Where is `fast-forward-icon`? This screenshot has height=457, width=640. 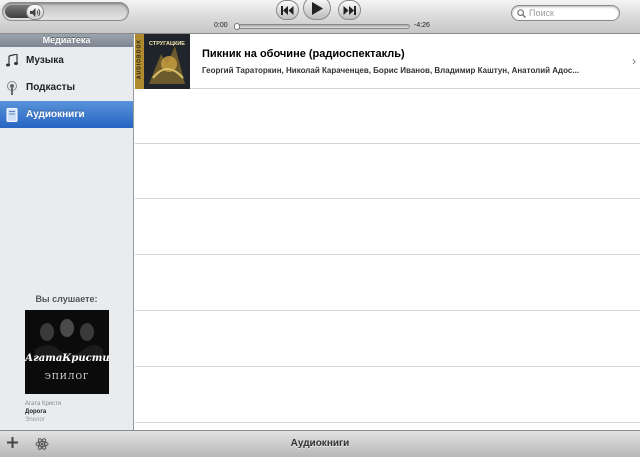 fast-forward-icon is located at coordinates (349, 10).